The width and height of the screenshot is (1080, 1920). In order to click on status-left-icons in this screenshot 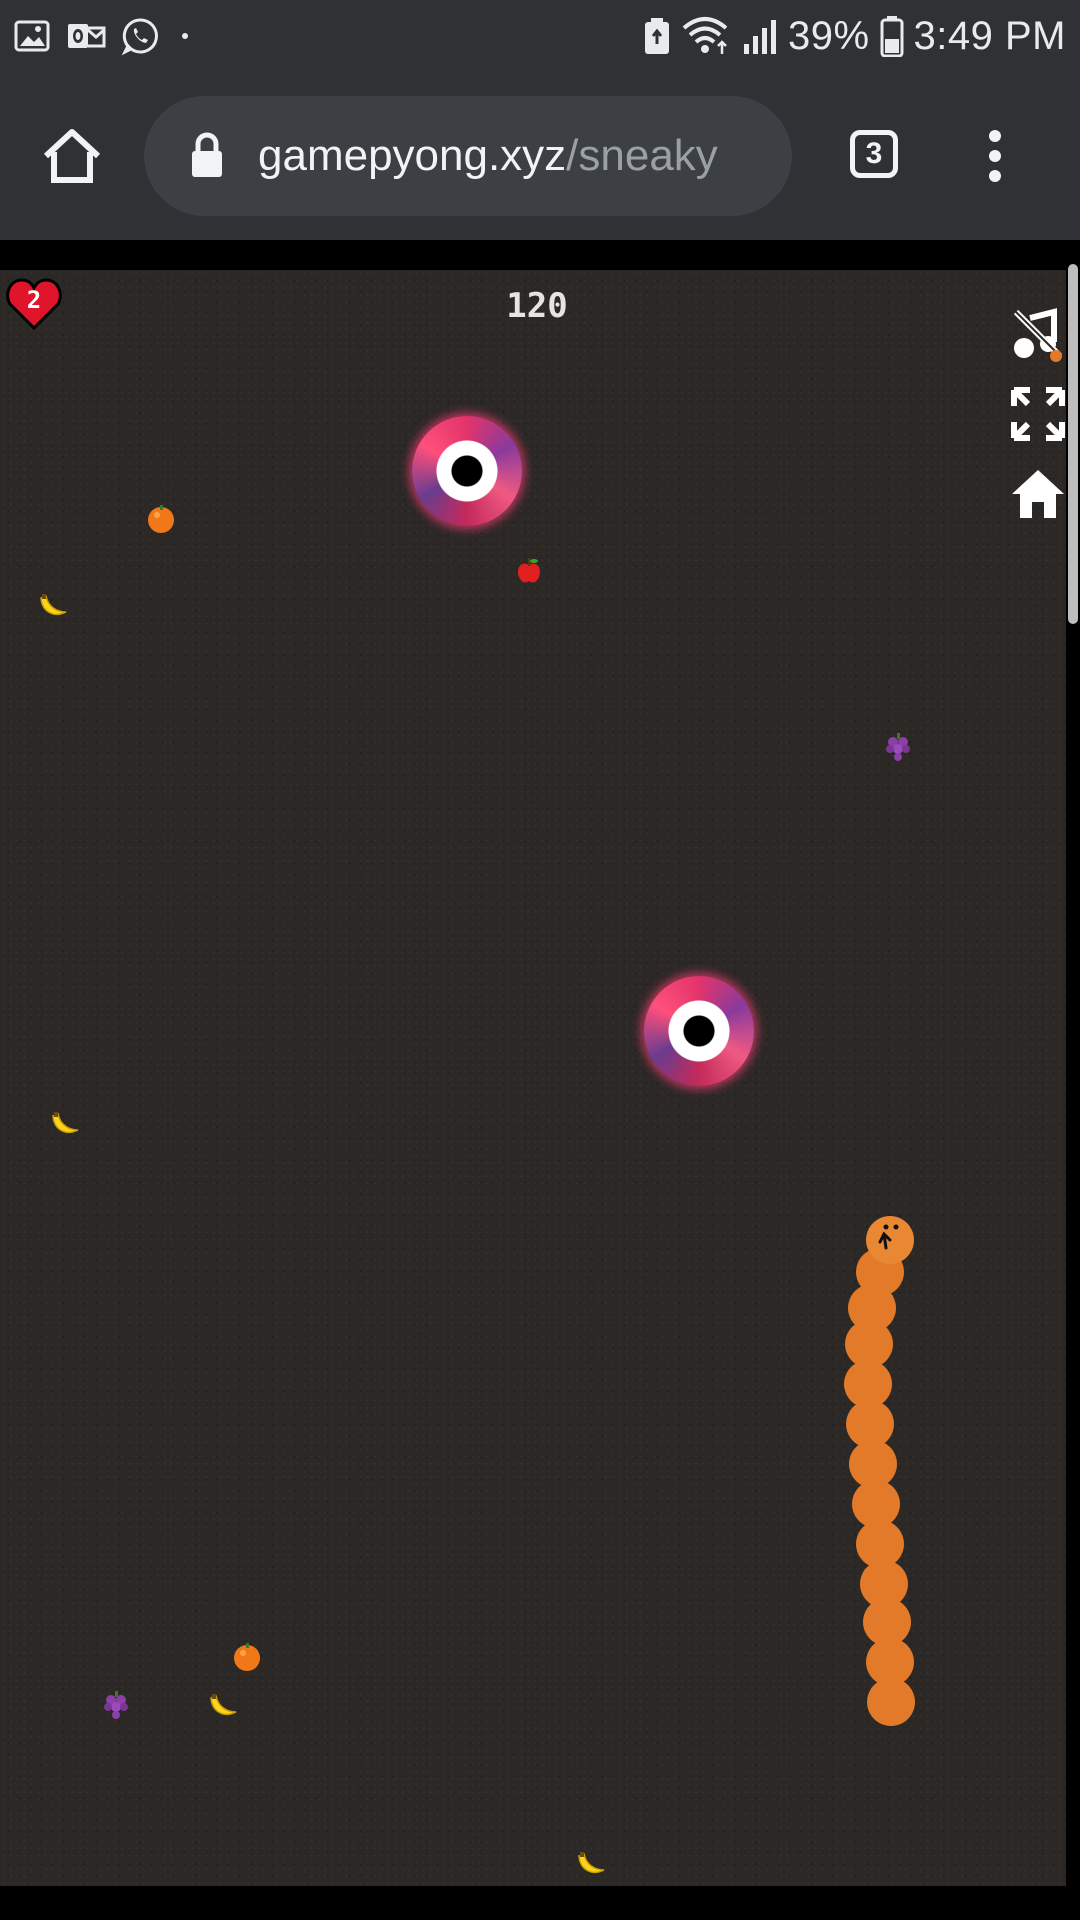, I will do `click(100, 36)`.